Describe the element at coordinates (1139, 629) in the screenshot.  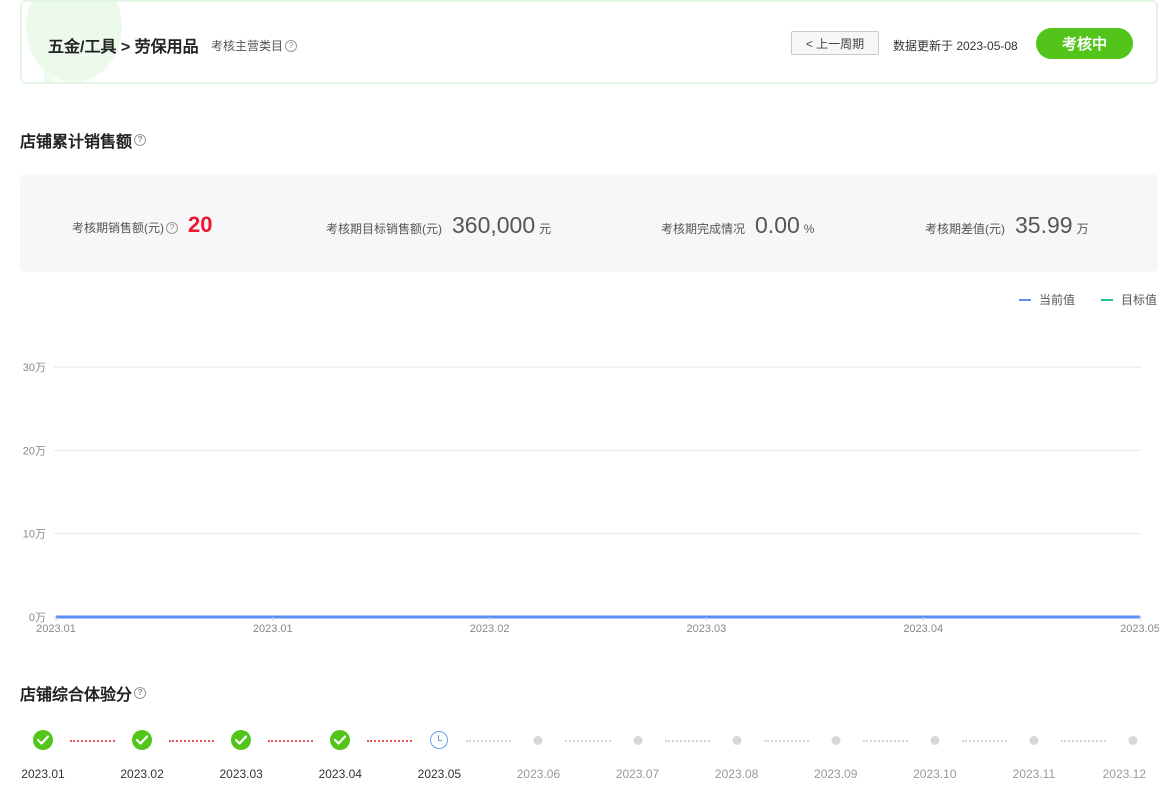
I see `x-tick-label: 2023.05` at that location.